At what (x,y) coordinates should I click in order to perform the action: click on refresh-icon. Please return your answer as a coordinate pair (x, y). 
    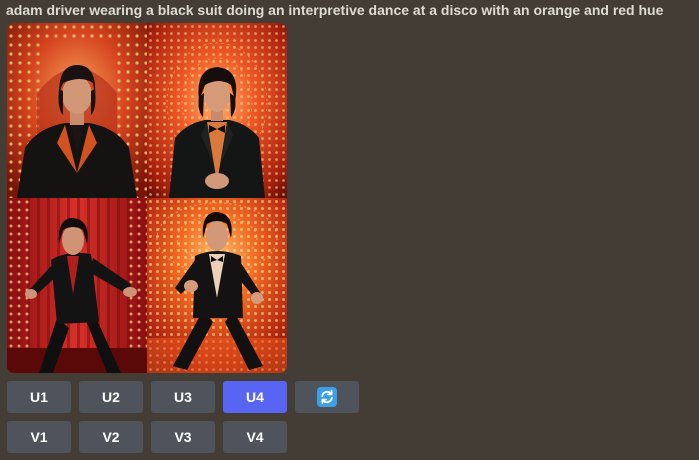
    Looking at the image, I should click on (327, 397).